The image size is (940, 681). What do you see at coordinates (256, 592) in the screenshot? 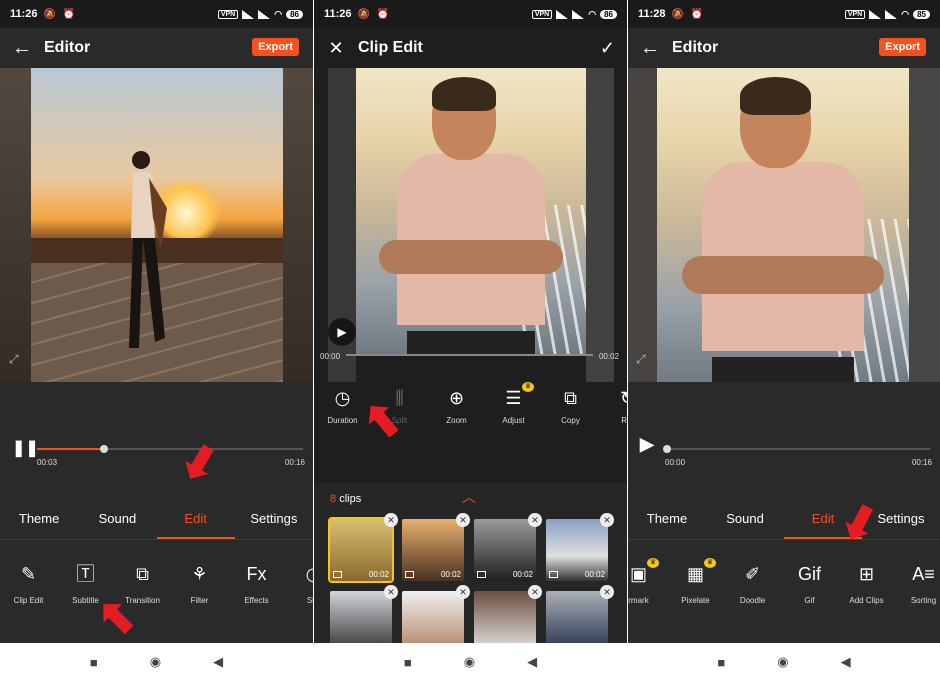
I see `tool-effects: Fx Effects` at bounding box center [256, 592].